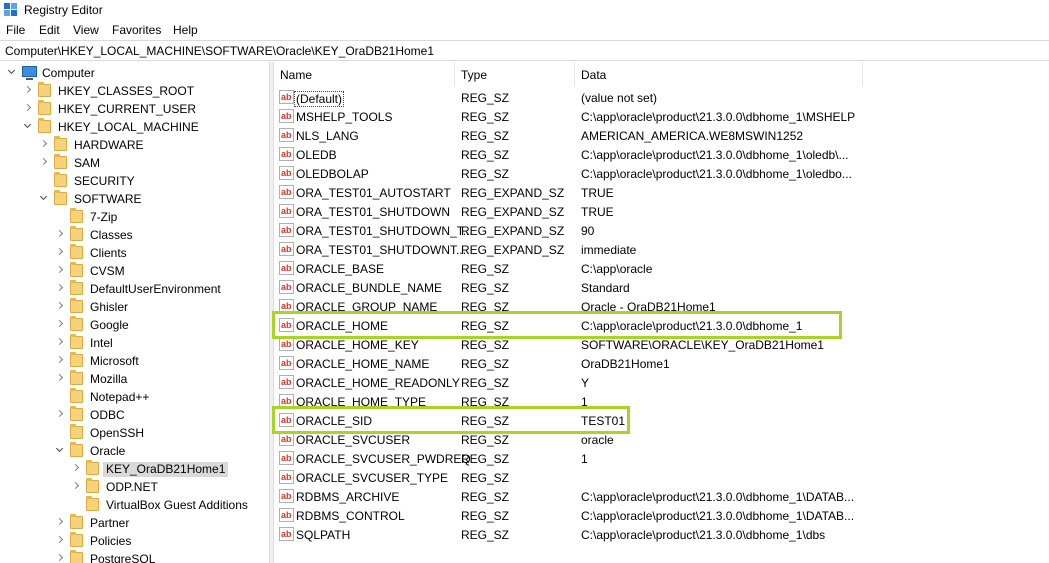 This screenshot has width=1049, height=563. I want to click on tree-item: Microsoft, so click(134, 361).